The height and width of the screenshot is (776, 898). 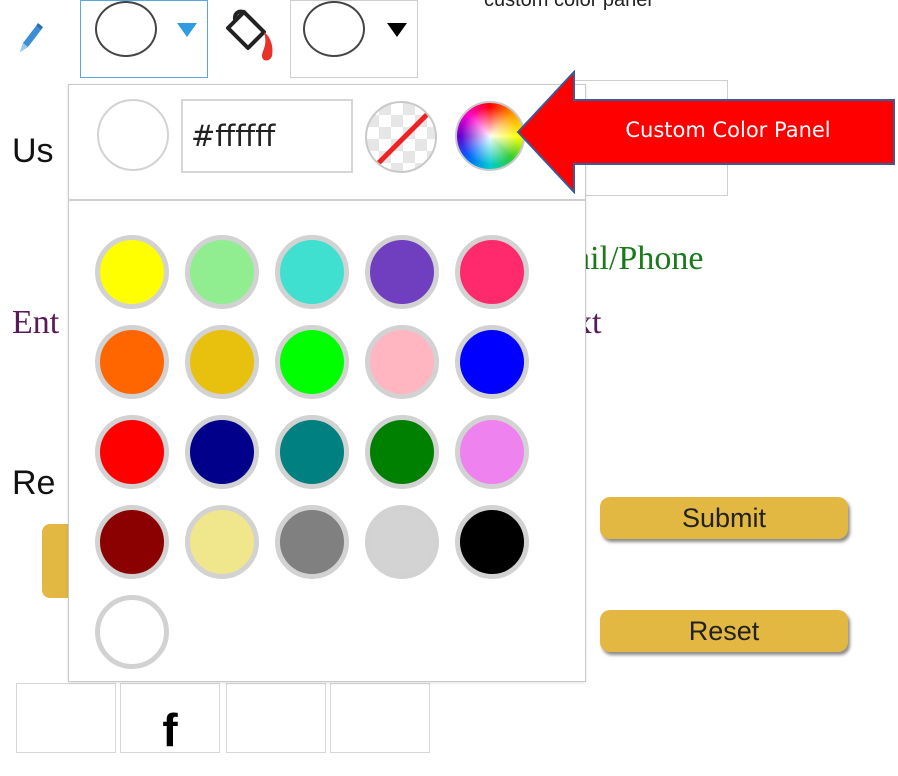 I want to click on top-caption: custom color panel, so click(x=568, y=5).